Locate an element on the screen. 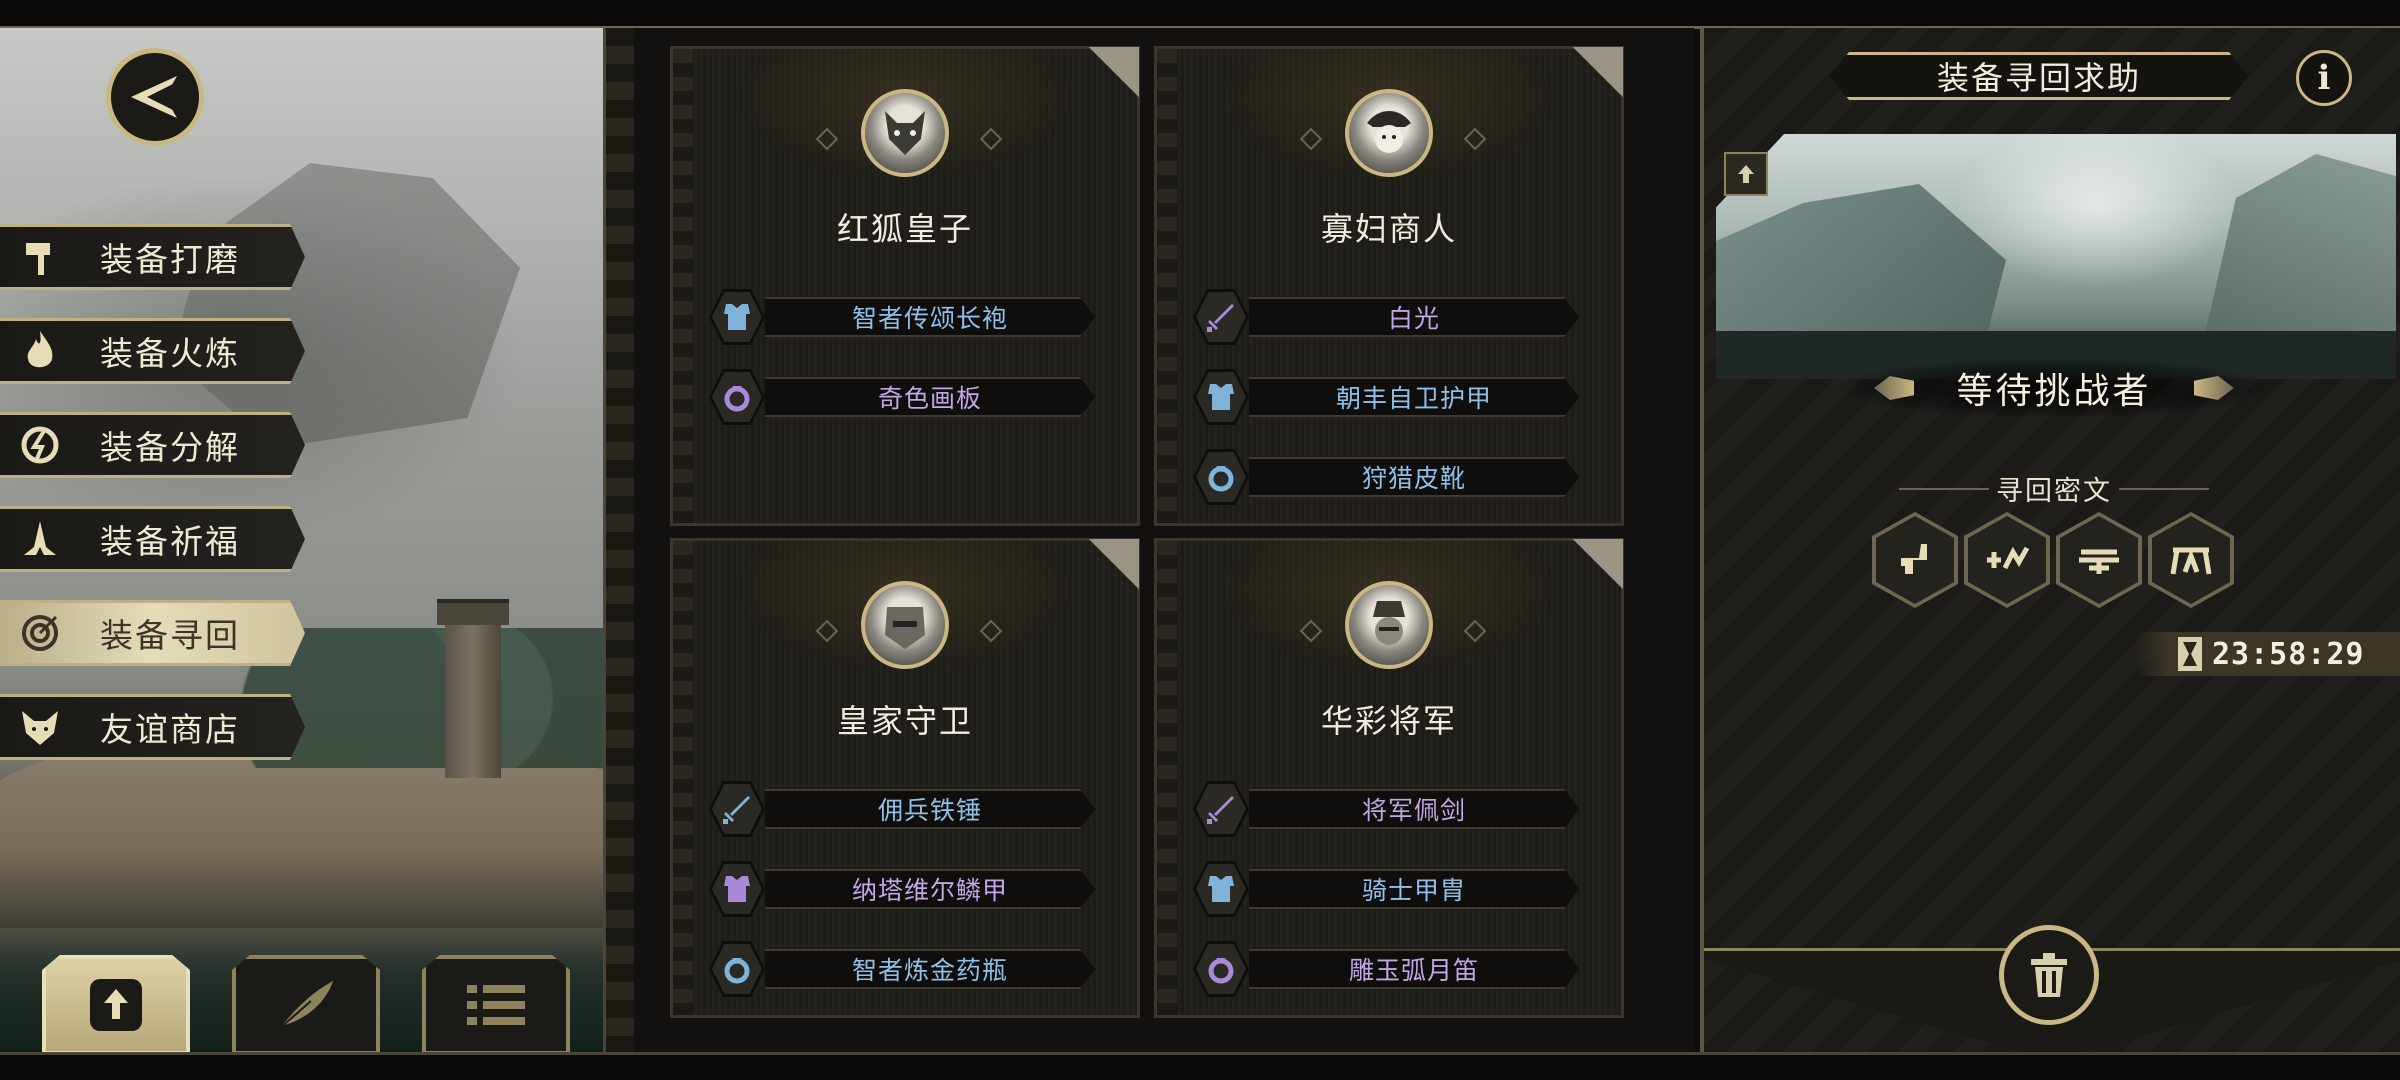  status-banner: 等待挑战者 is located at coordinates (2054, 388).